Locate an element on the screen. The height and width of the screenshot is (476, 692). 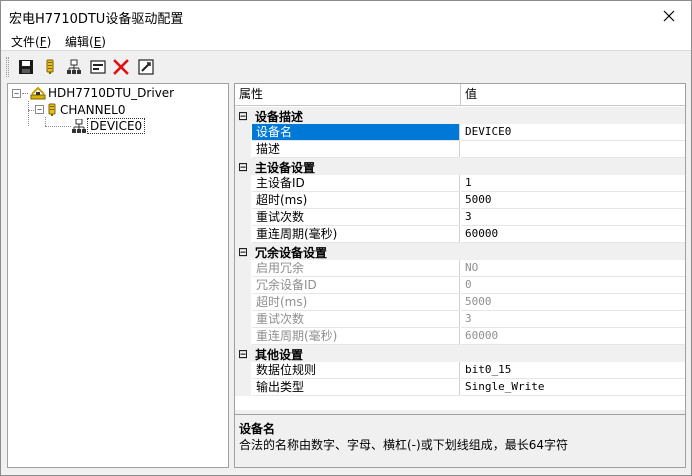
properties-icon is located at coordinates (146, 67).